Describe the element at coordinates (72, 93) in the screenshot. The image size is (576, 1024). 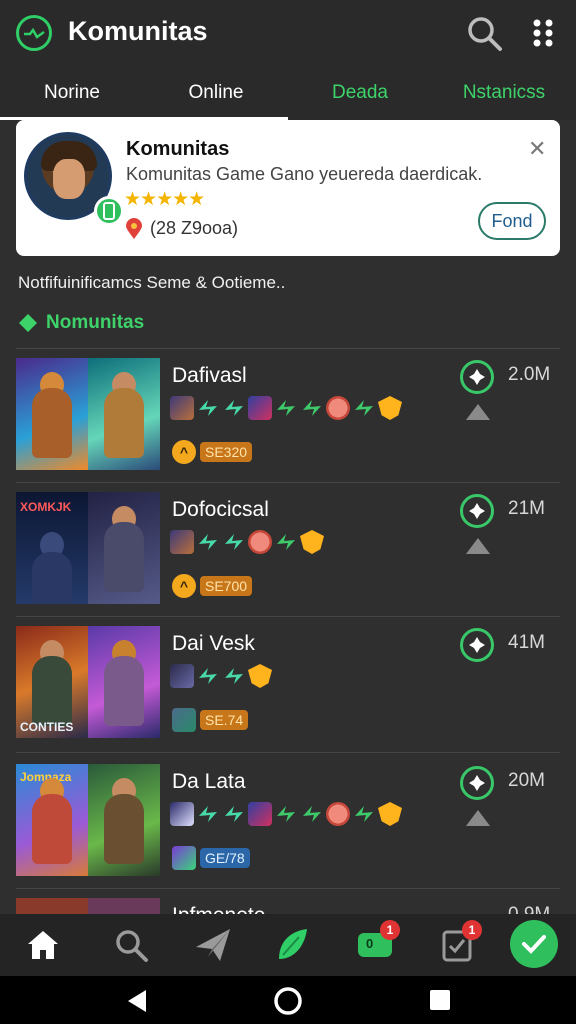
I see `tab-norine: Norine` at that location.